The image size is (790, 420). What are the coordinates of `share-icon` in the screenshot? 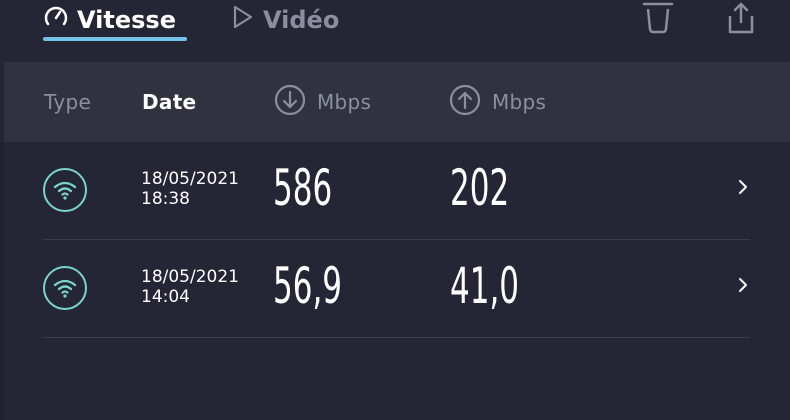 It's located at (741, 20).